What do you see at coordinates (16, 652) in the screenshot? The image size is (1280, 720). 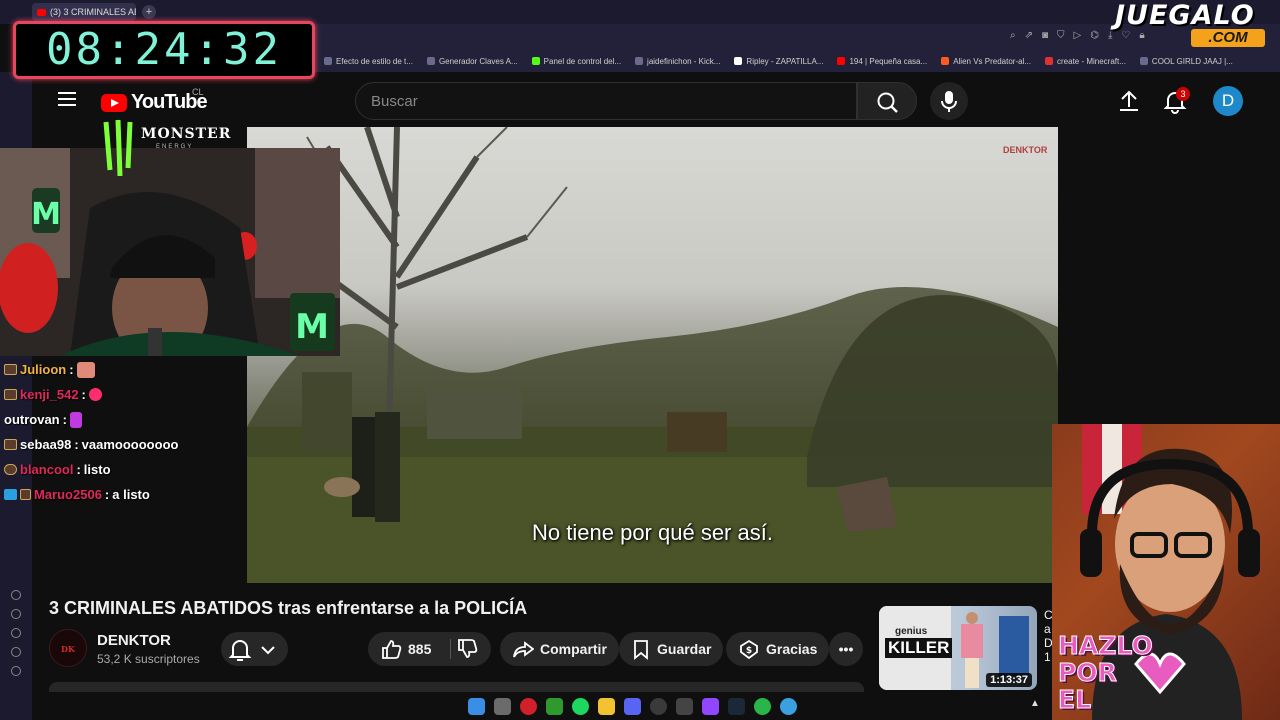 I see `bulb-icon` at bounding box center [16, 652].